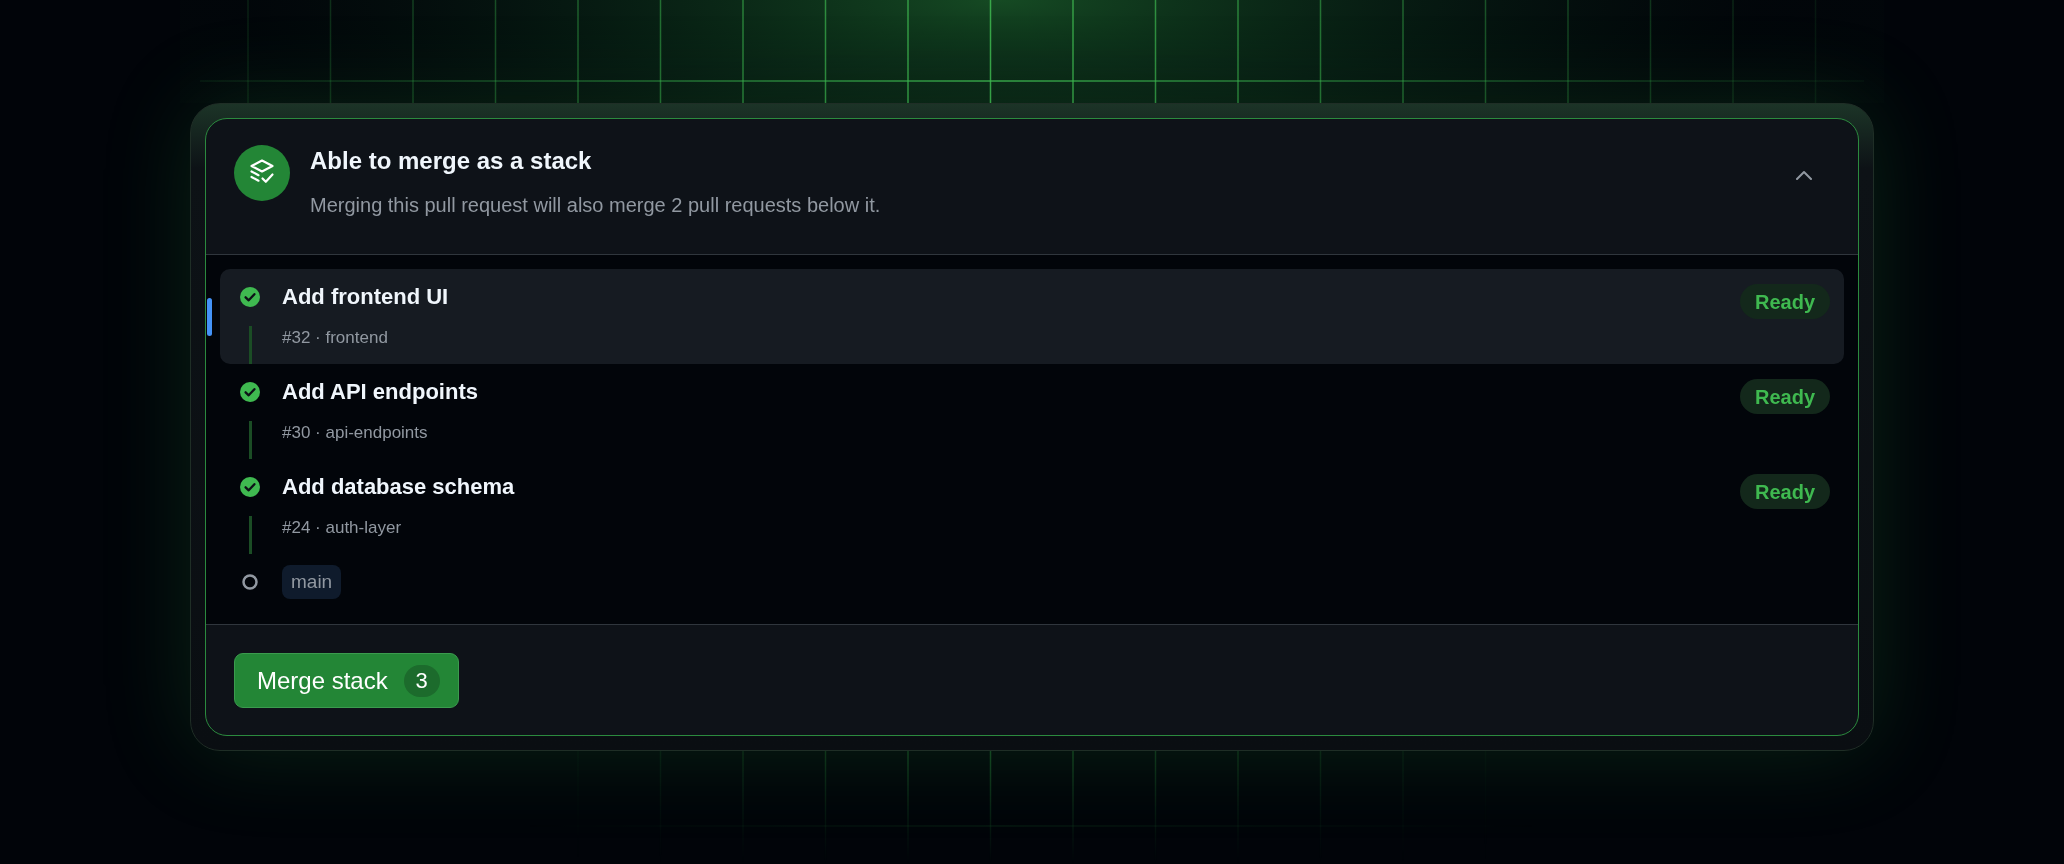 Image resolution: width=2064 pixels, height=864 pixels. I want to click on panel-title: Able to merge as a stack, so click(451, 161).